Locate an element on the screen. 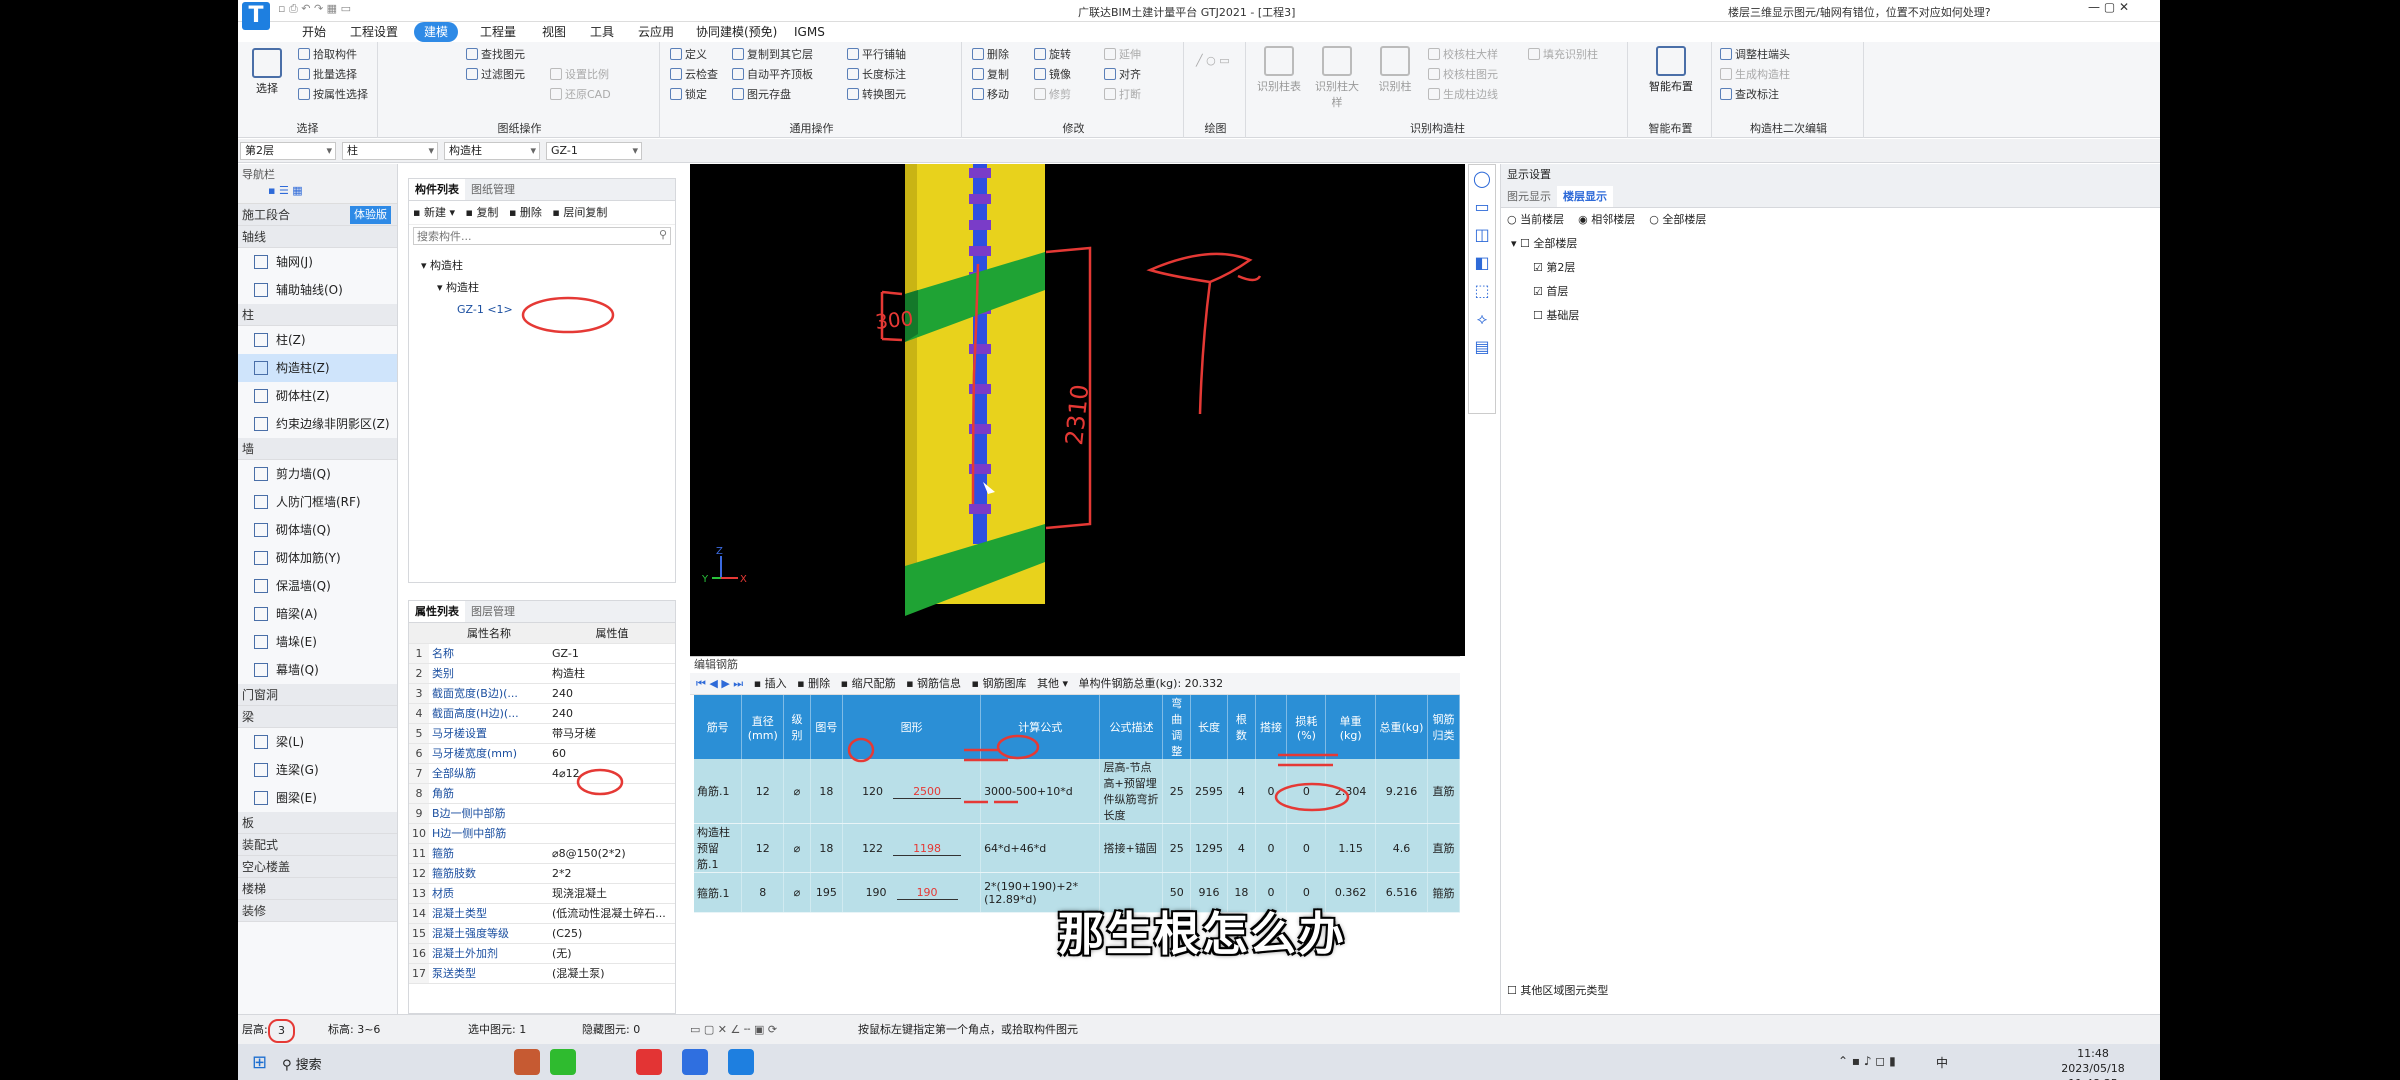 The image size is (2400, 1080). move-button: 移动 is located at coordinates (990, 95).